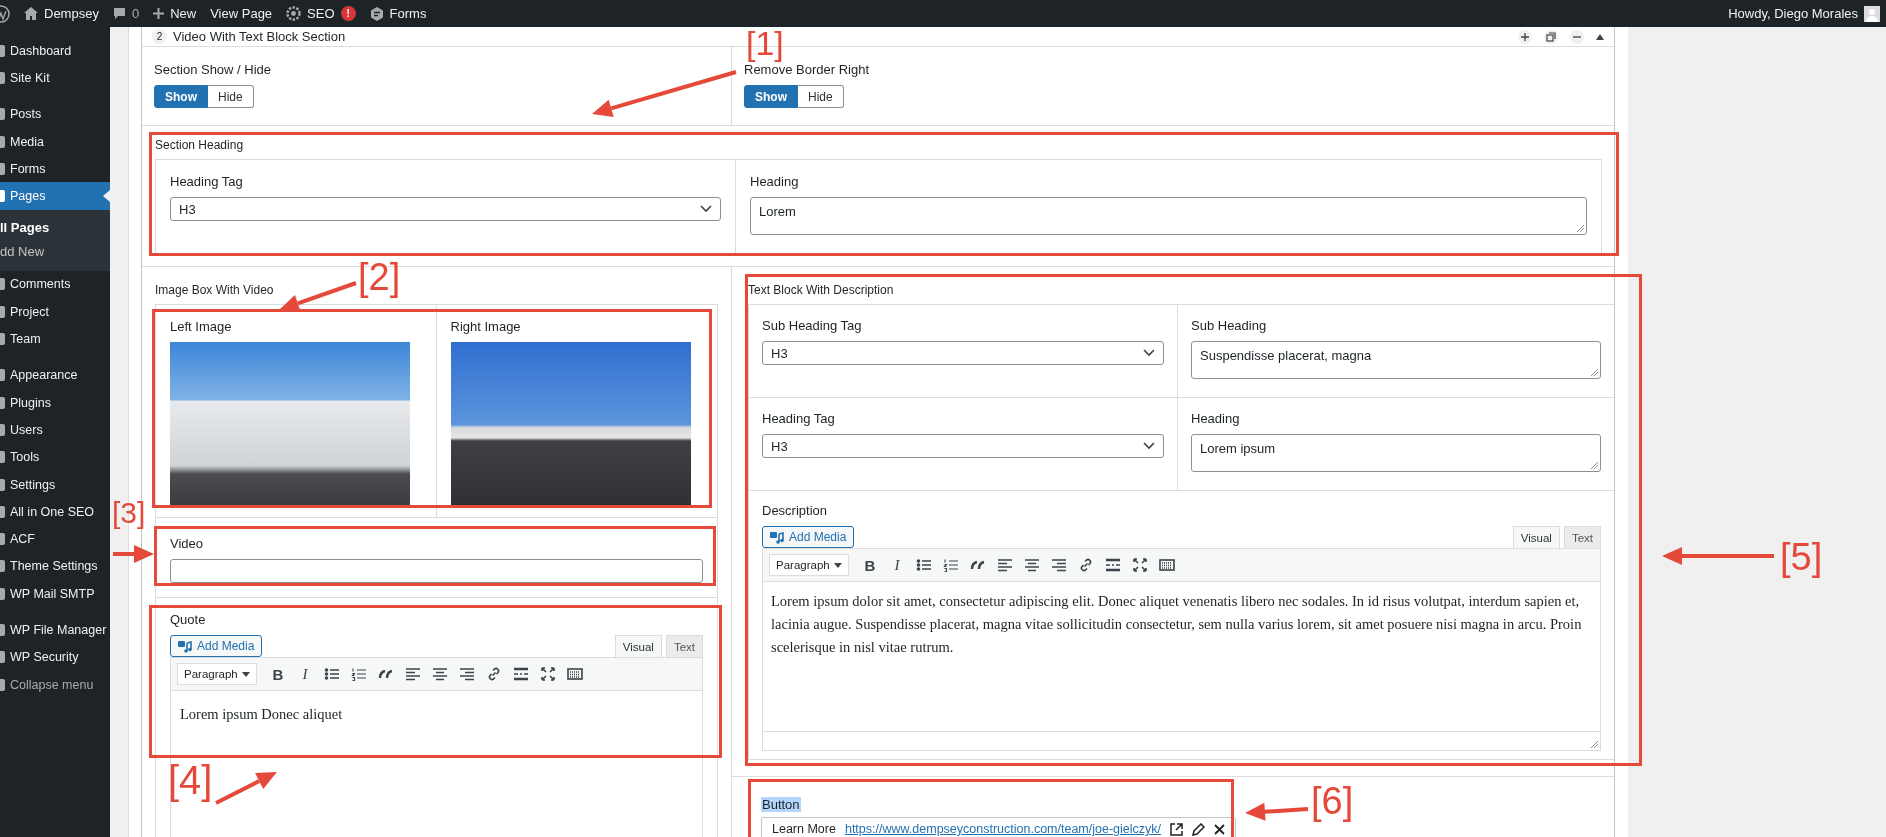  Describe the element at coordinates (1801, 557) in the screenshot. I see `annotation-label: [5]` at that location.